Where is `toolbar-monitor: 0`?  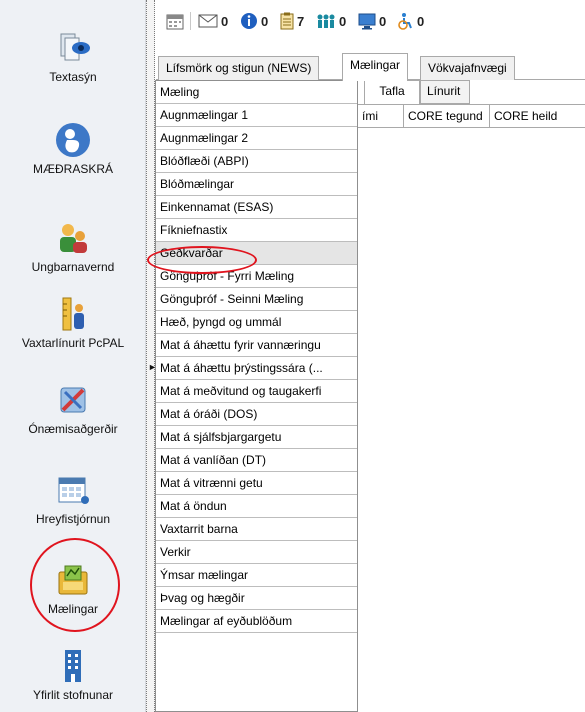
toolbar-monitor: 0 is located at coordinates (372, 21).